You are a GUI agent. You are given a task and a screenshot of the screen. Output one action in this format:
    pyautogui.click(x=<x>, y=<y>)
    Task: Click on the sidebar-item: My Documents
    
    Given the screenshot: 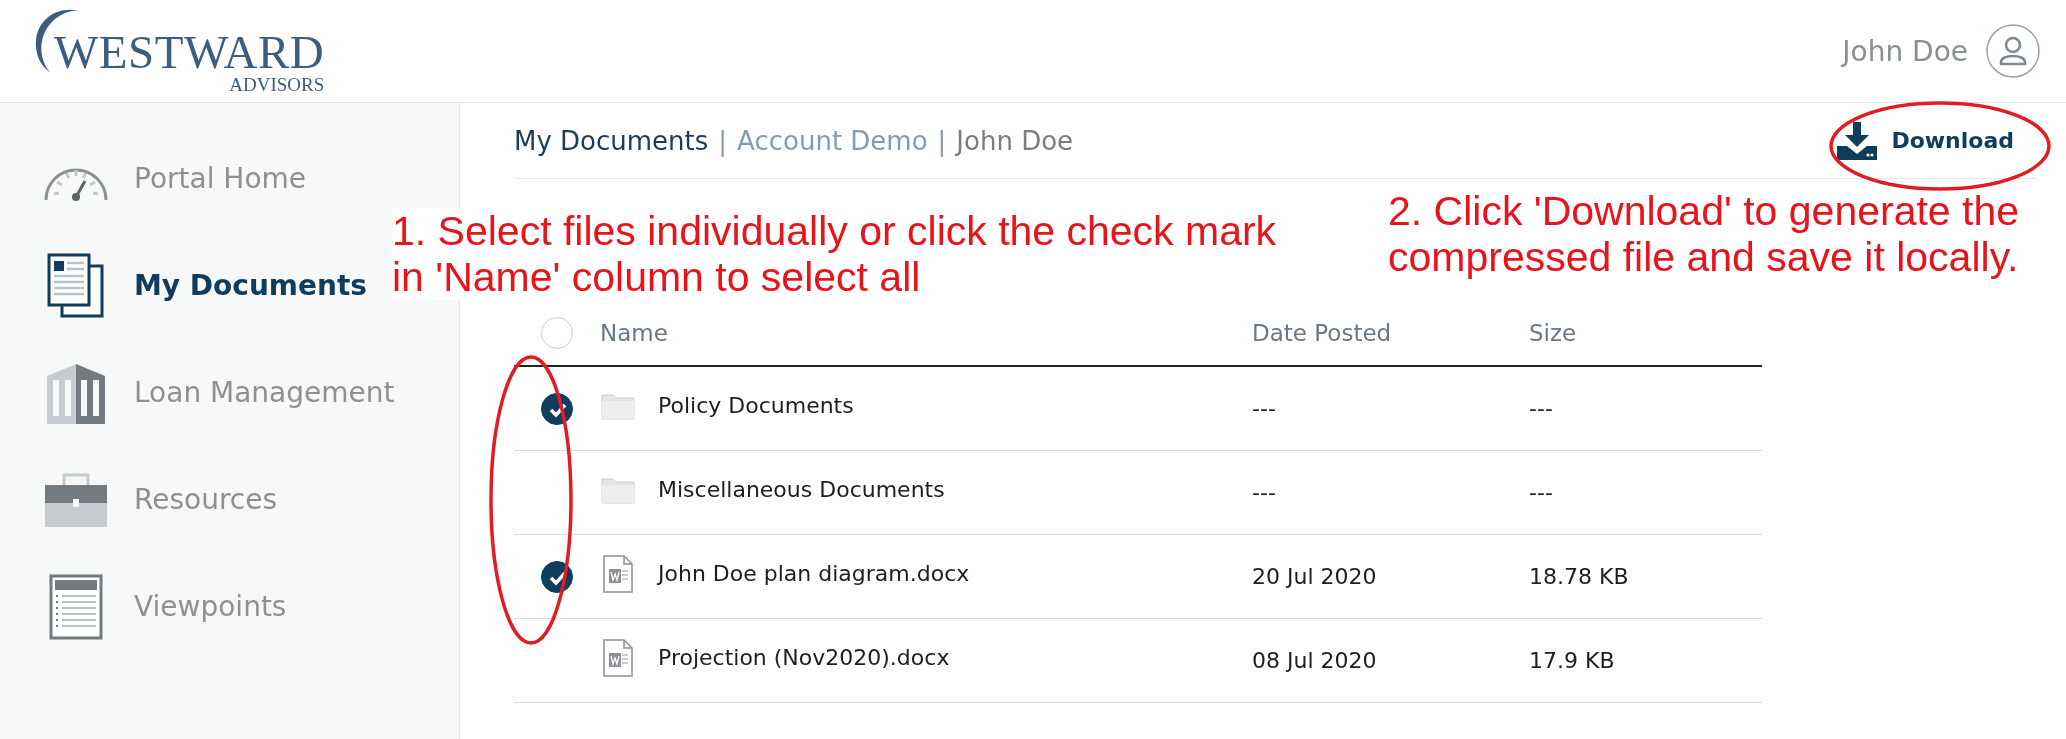 What is the action you would take?
    pyautogui.click(x=204, y=285)
    